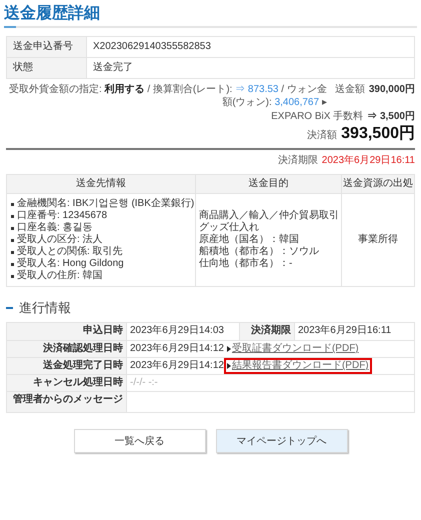 This screenshot has width=421, height=520. I want to click on row-label: 送金申込番号, so click(47, 47).